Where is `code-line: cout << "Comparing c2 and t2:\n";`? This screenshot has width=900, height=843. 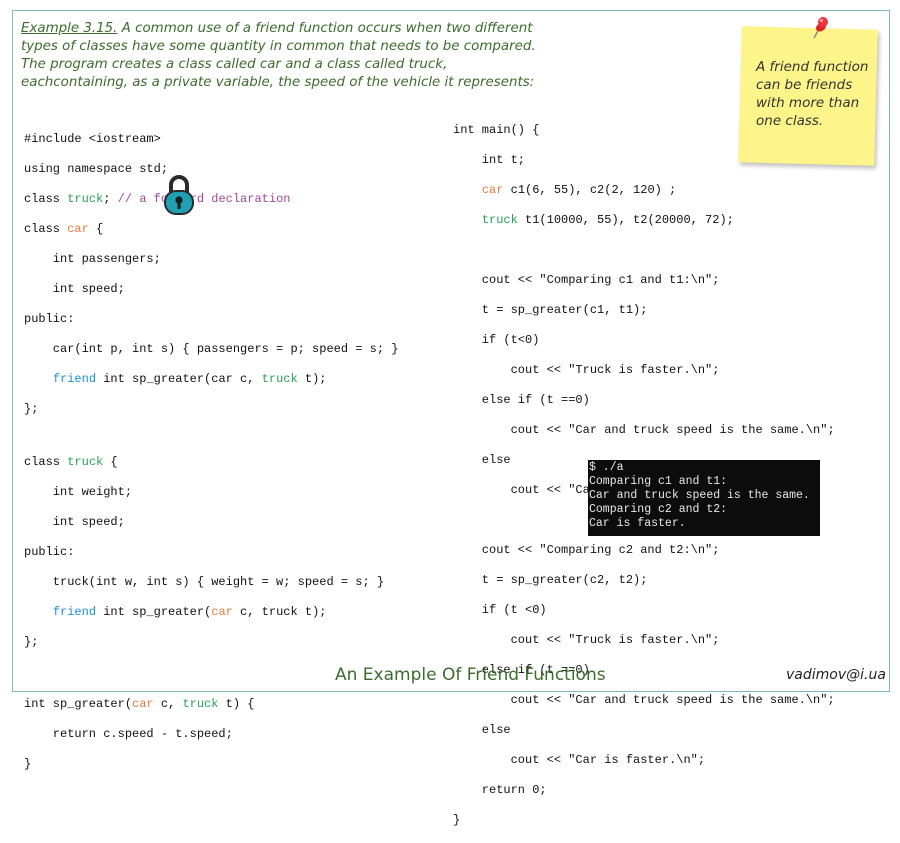
code-line: cout << "Comparing c2 and t2:\n"; is located at coordinates (586, 550).